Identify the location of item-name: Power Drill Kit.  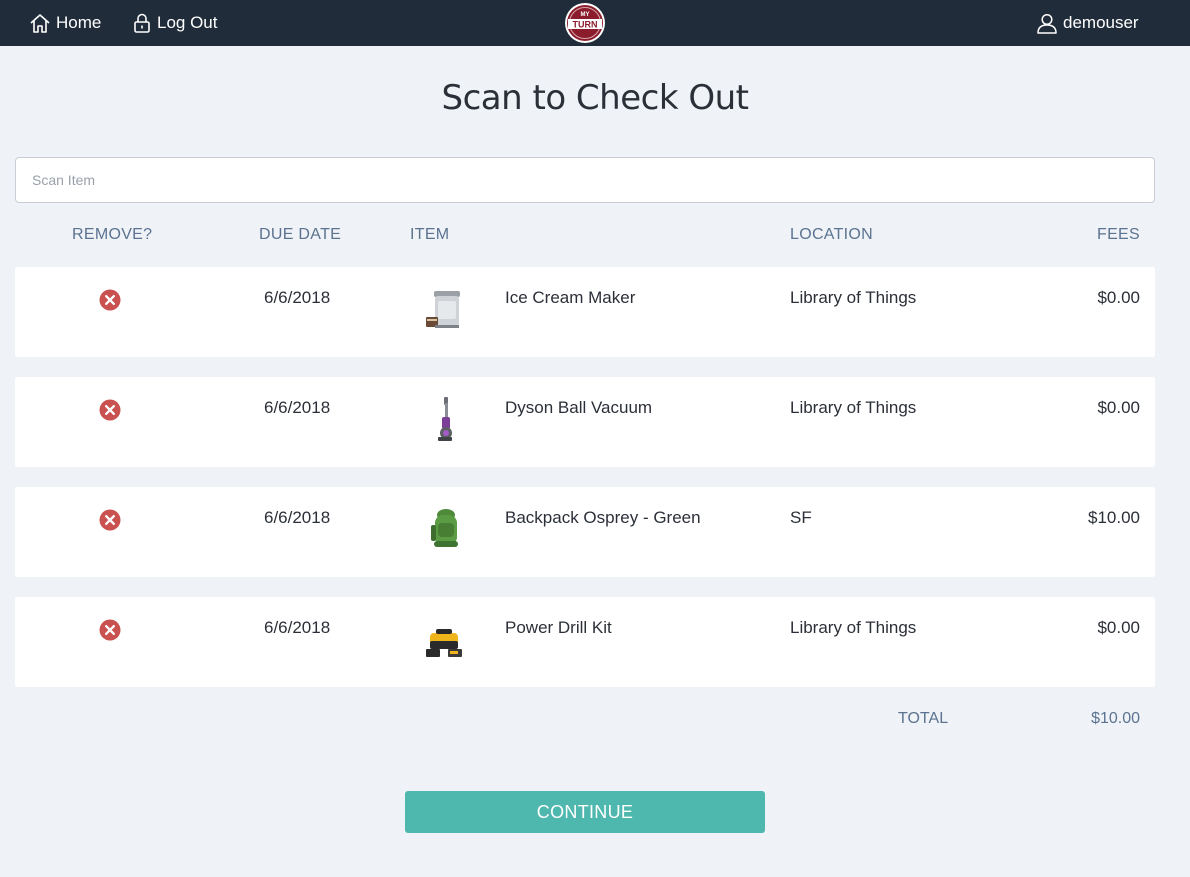
(558, 627).